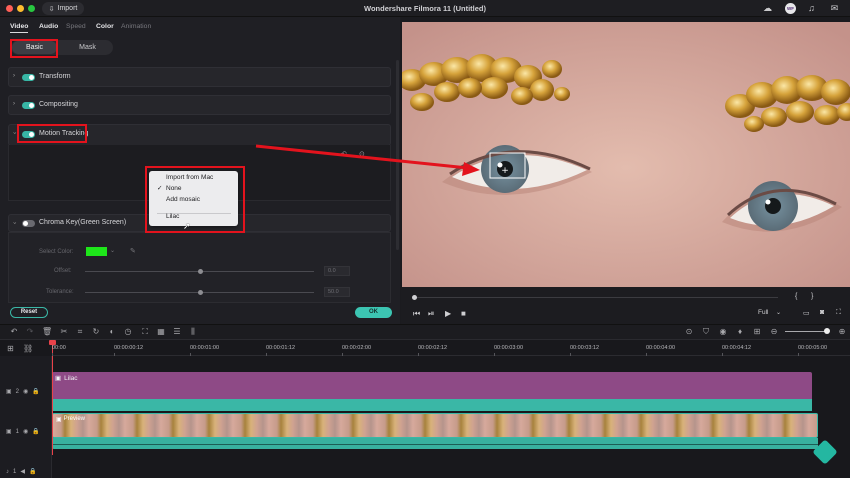 This screenshot has height=478, width=850. What do you see at coordinates (48, 26) in the screenshot?
I see `tab-audio: Audio` at bounding box center [48, 26].